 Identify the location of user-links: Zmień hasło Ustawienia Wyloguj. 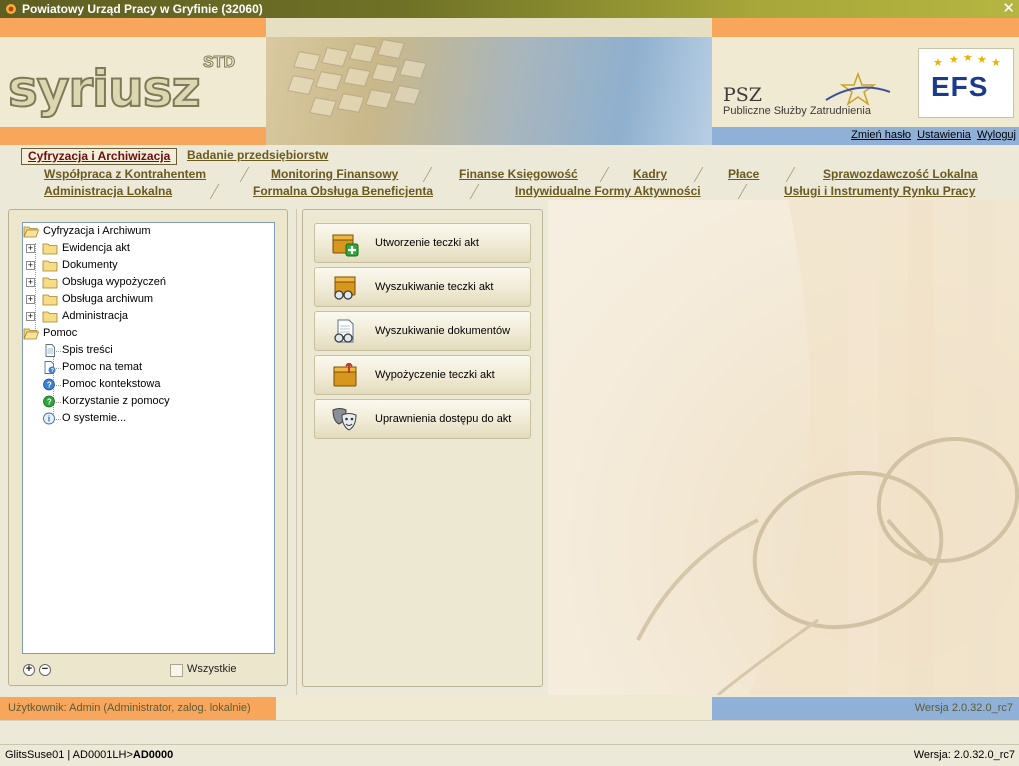
(932, 135).